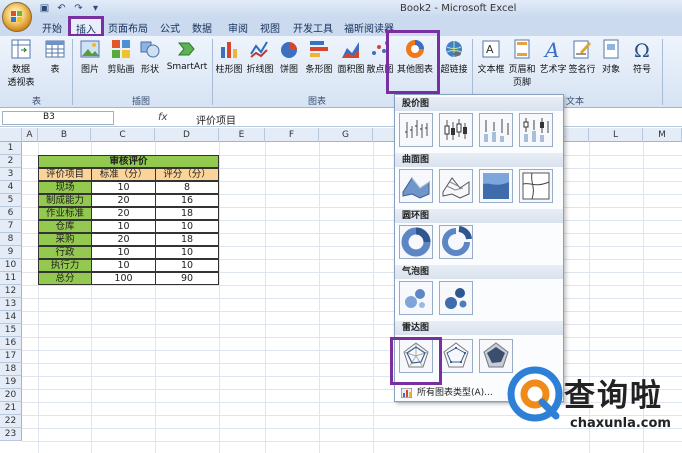 The image size is (682, 453). I want to click on row-header: 18, so click(11, 369).